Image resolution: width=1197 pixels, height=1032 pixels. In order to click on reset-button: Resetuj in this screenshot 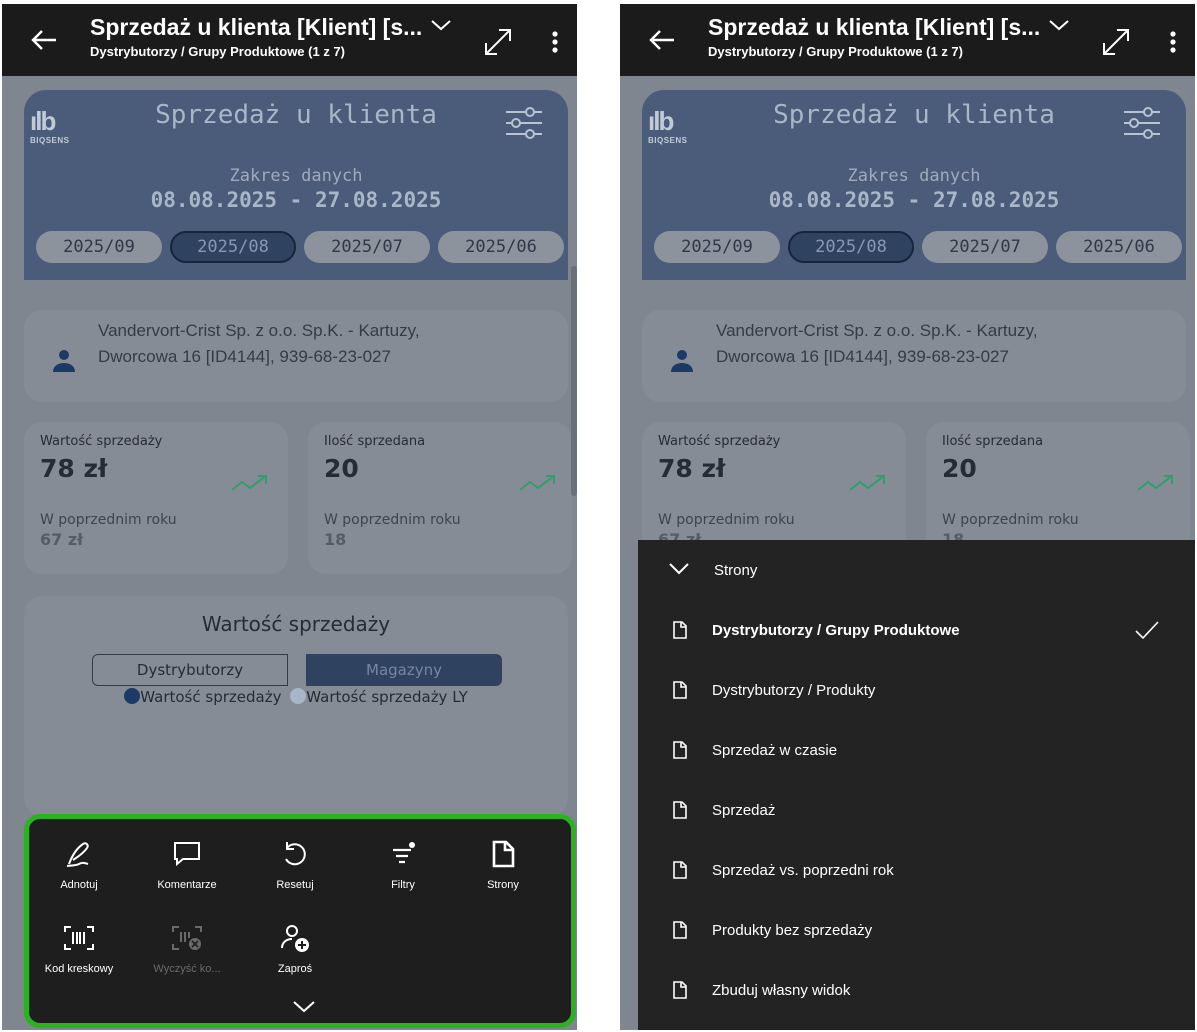, I will do `click(295, 870)`.